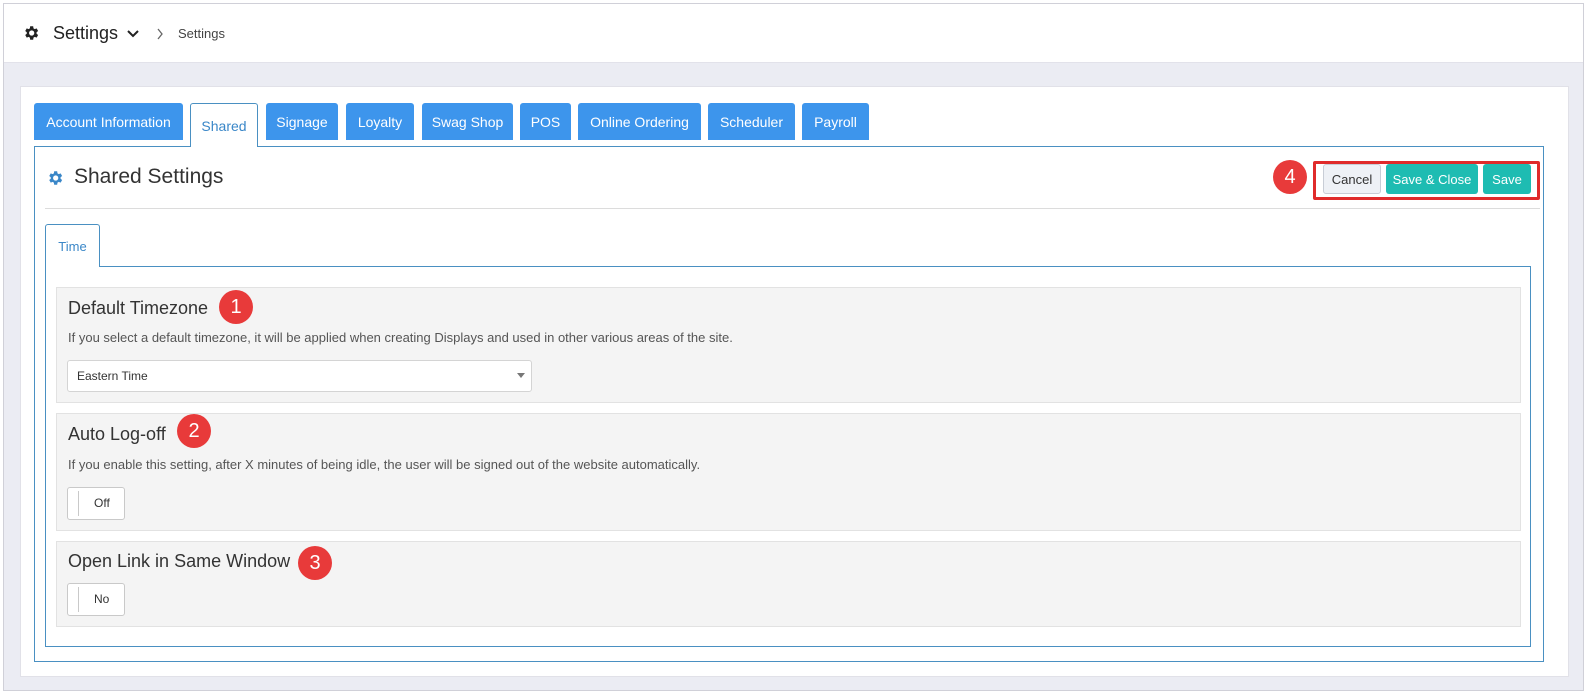 This screenshot has width=1589, height=697. What do you see at coordinates (1352, 179) in the screenshot?
I see `cancel-button: Cancel` at bounding box center [1352, 179].